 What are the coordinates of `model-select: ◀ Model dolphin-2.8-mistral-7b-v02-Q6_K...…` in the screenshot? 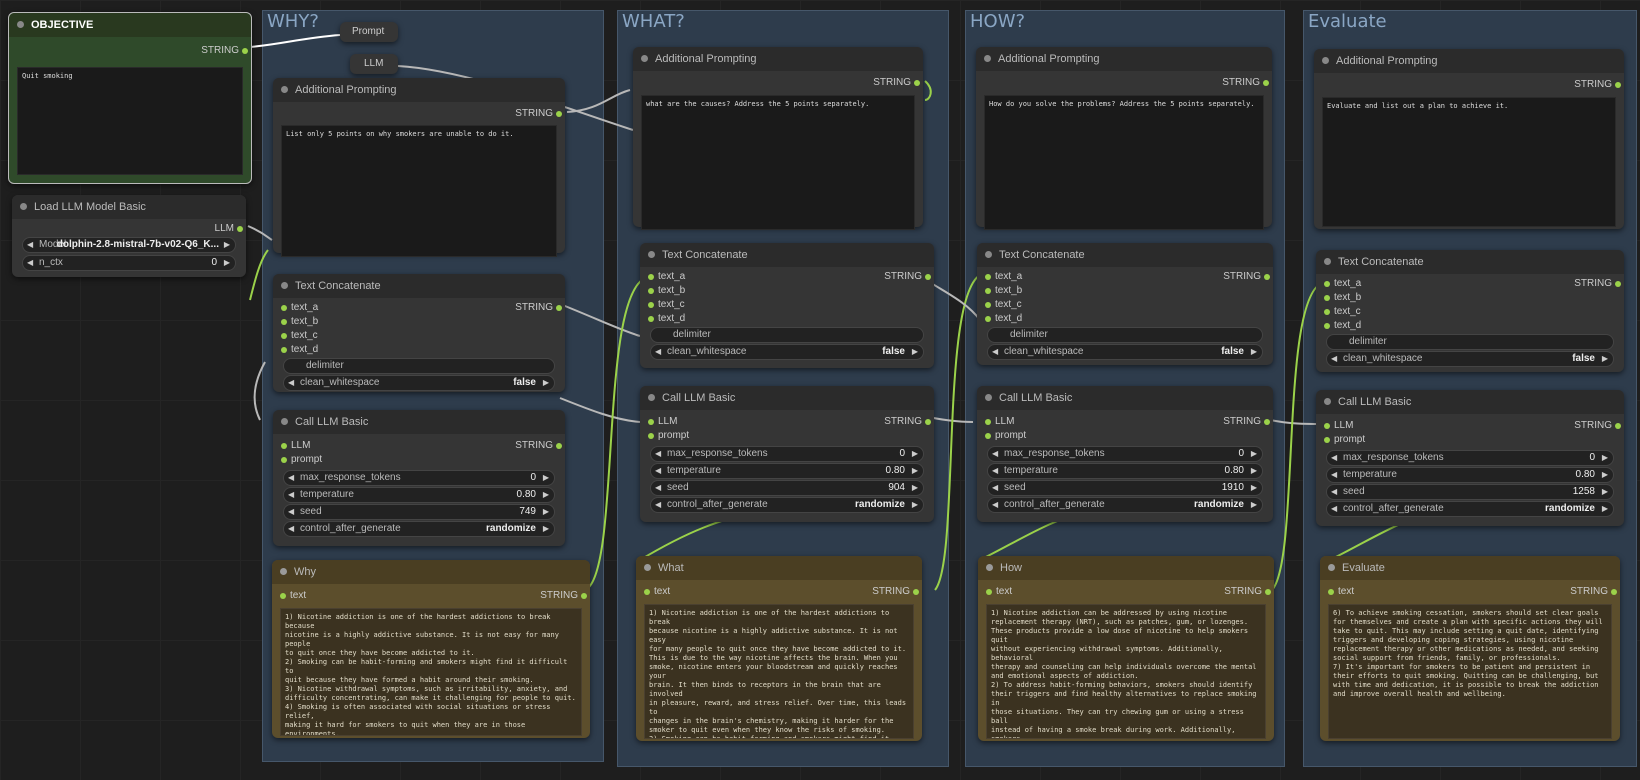 It's located at (129, 245).